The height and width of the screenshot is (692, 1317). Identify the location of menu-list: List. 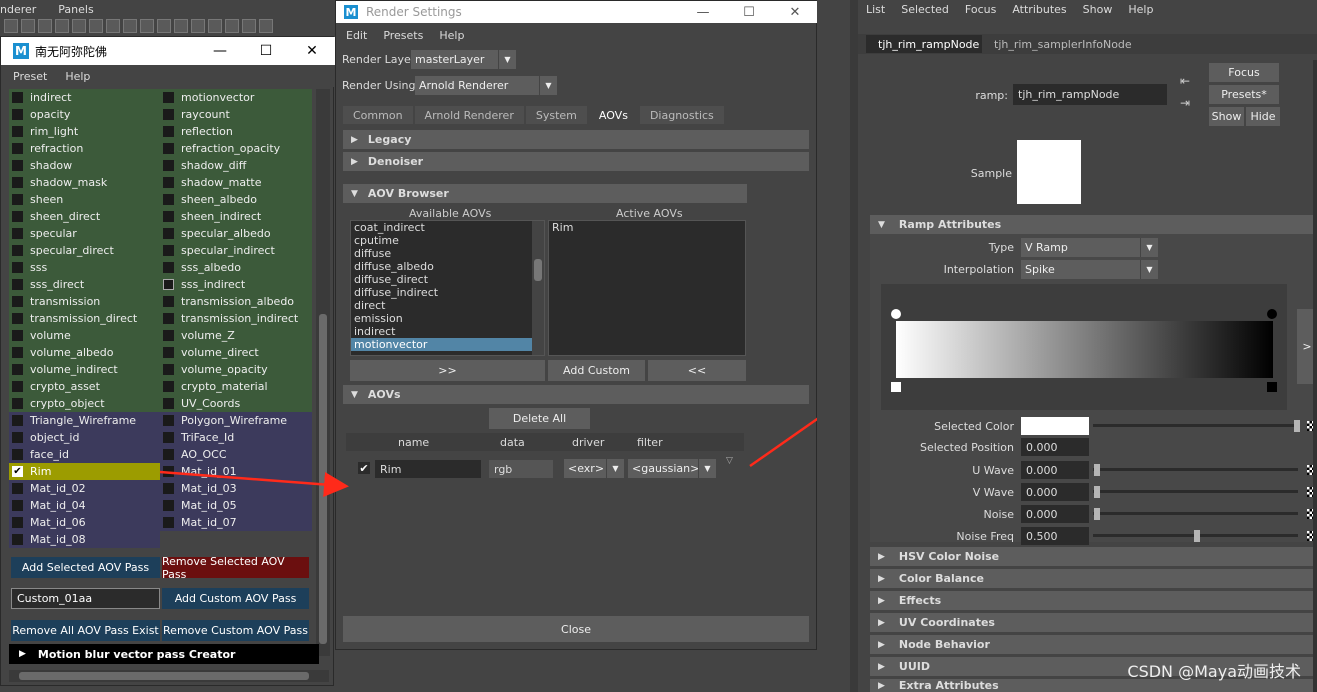
(875, 9).